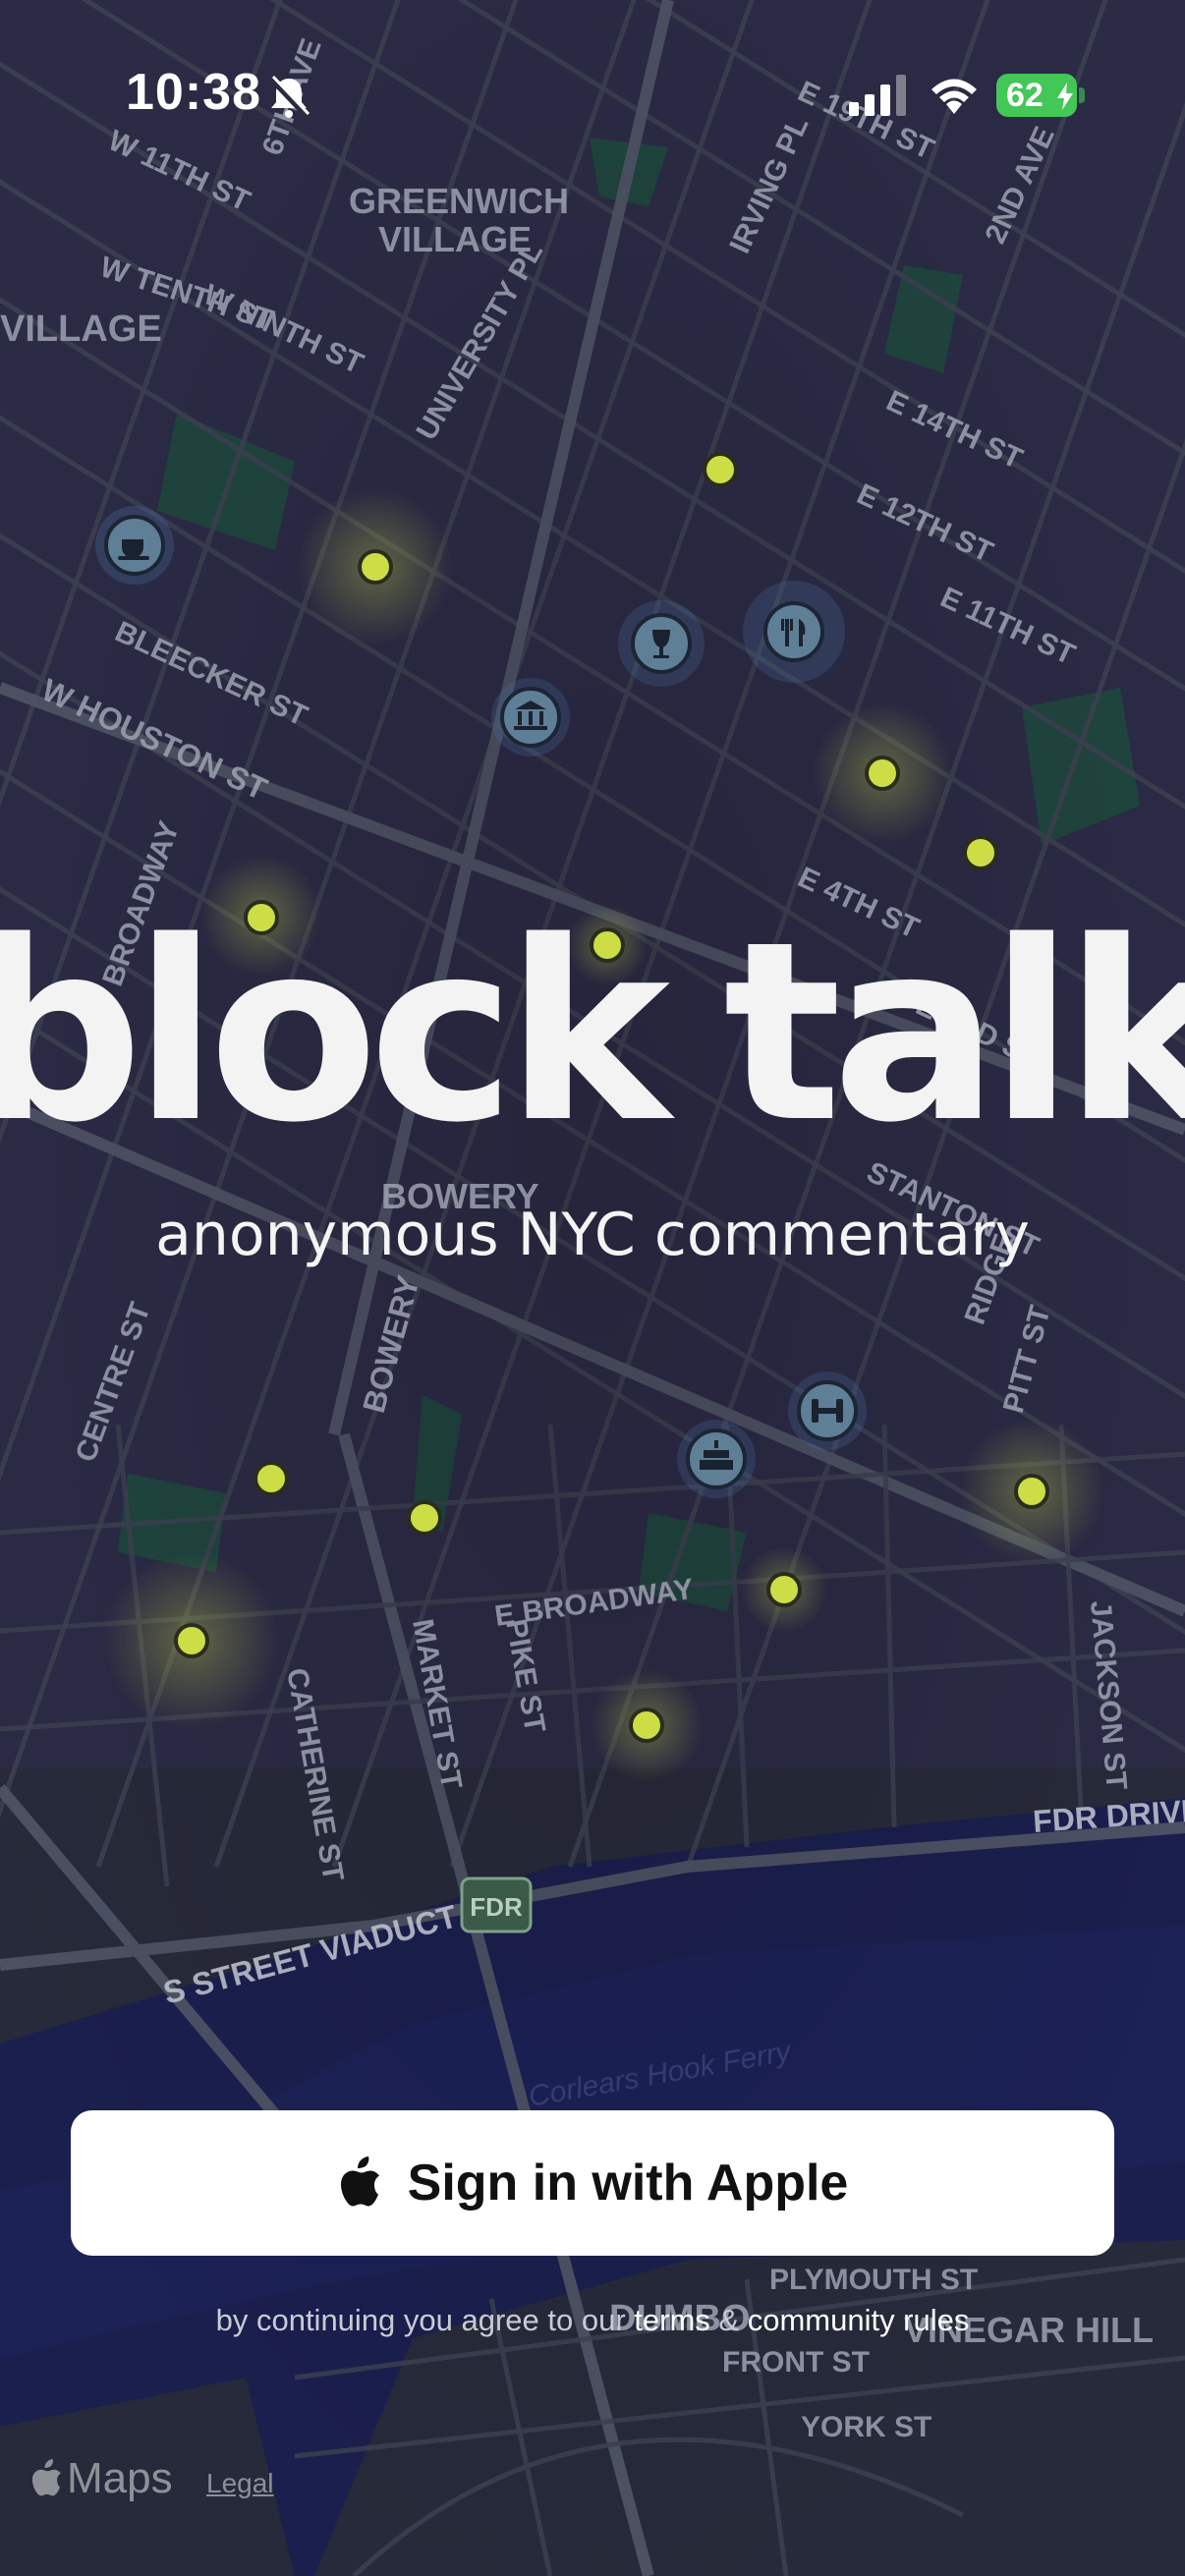 This screenshot has height=2576, width=1185. Describe the element at coordinates (796, 2362) in the screenshot. I see `svg-text: FRONT ST` at that location.